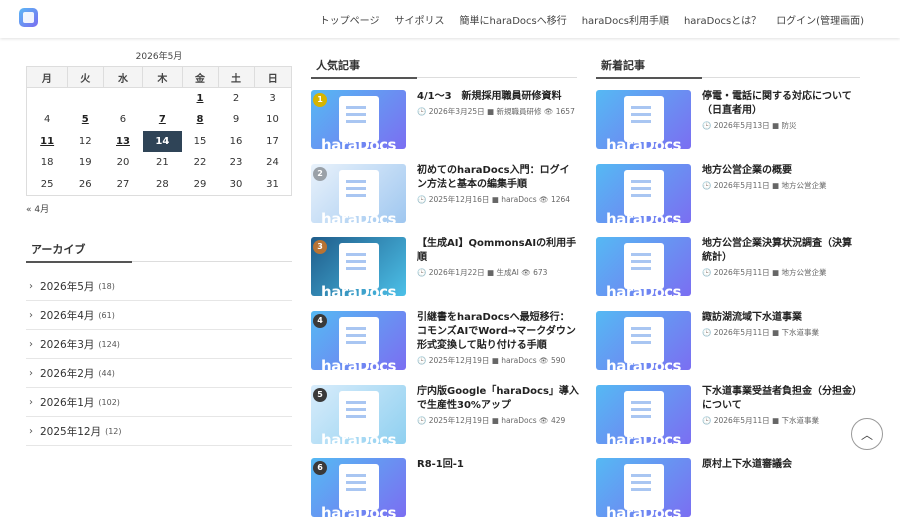 This screenshot has width=900, height=520. What do you see at coordinates (67, 315) in the screenshot?
I see `archive-item-label: 2026年4月` at bounding box center [67, 315].